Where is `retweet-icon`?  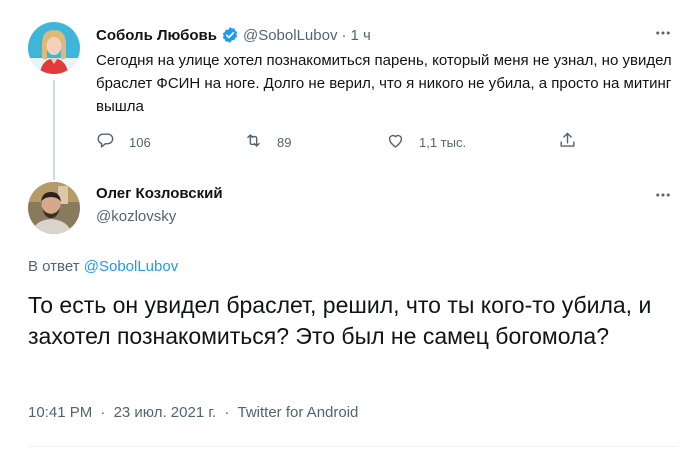 retweet-icon is located at coordinates (253, 142).